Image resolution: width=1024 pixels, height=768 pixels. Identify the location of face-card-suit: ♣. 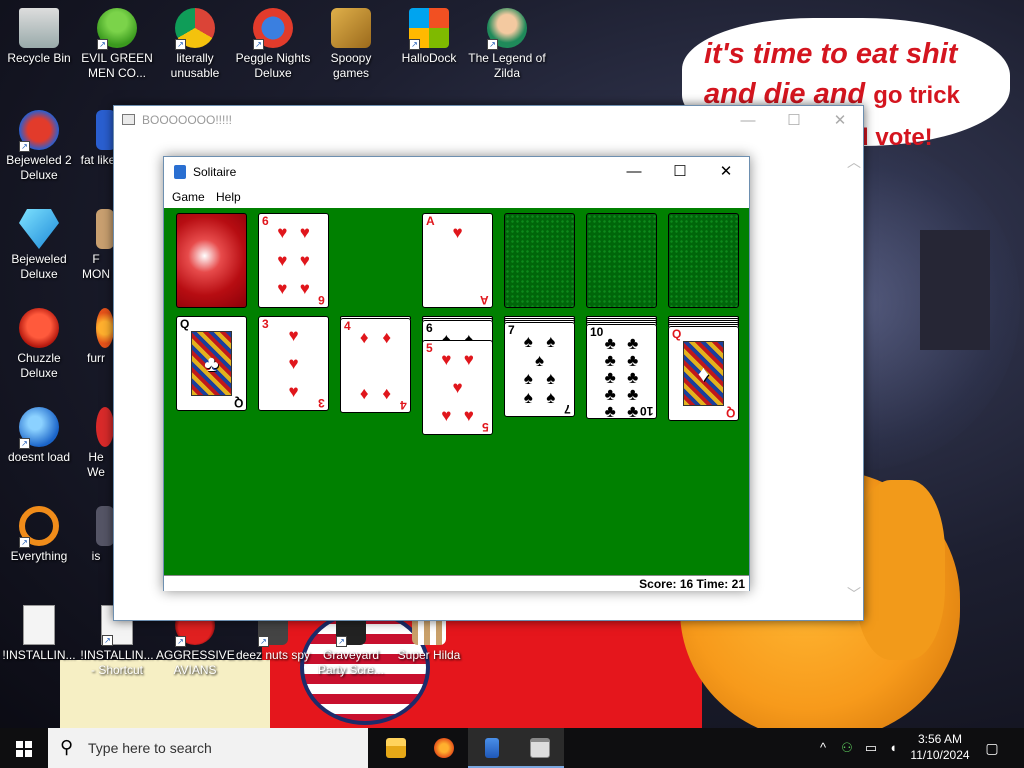
(211, 363).